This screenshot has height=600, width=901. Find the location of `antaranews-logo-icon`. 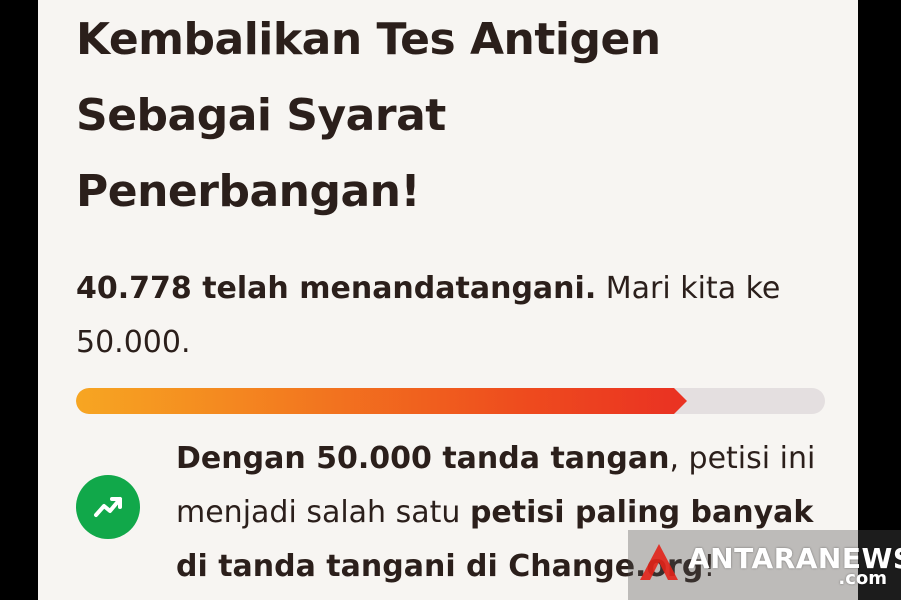

antaranews-logo-icon is located at coordinates (659, 562).